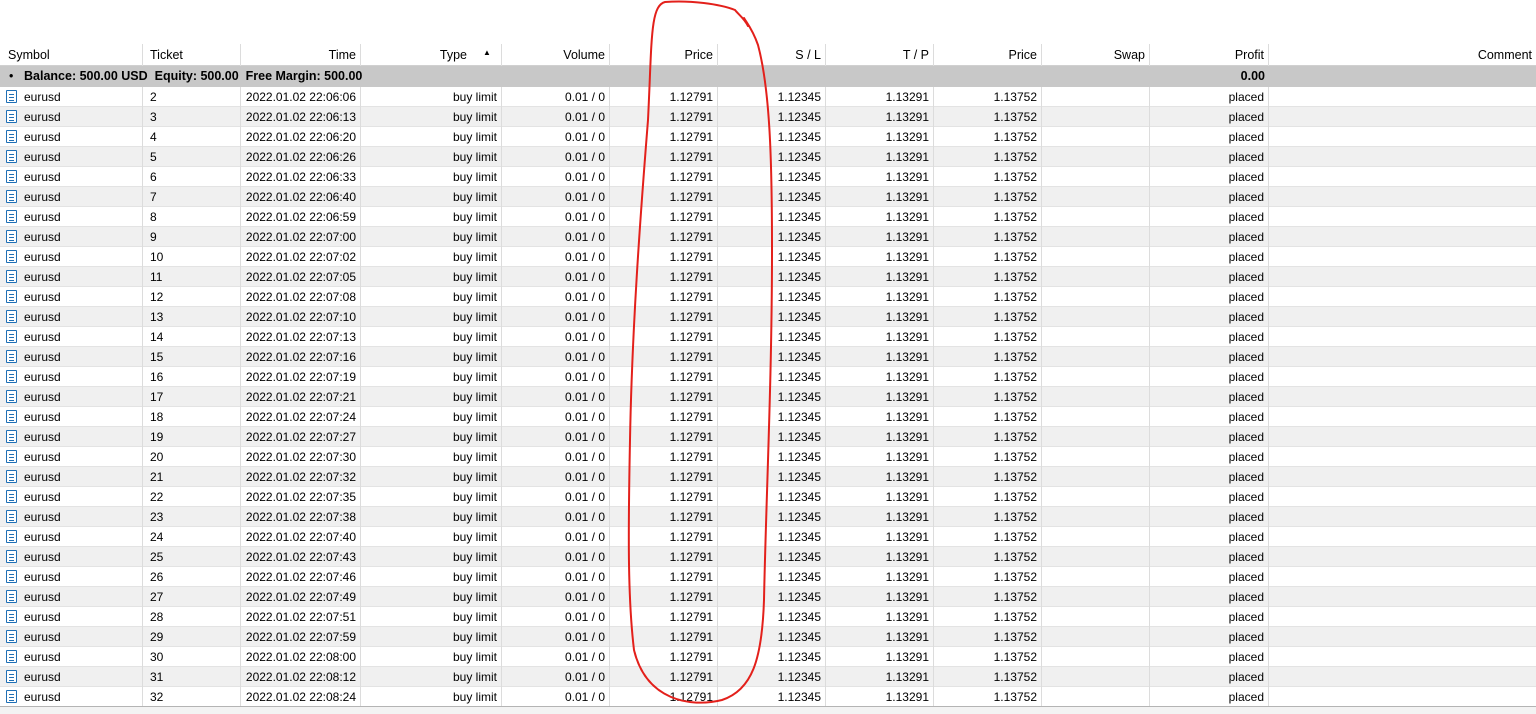 The width and height of the screenshot is (1536, 714). Describe the element at coordinates (1096, 55) in the screenshot. I see `column-header-swap: Swap` at that location.